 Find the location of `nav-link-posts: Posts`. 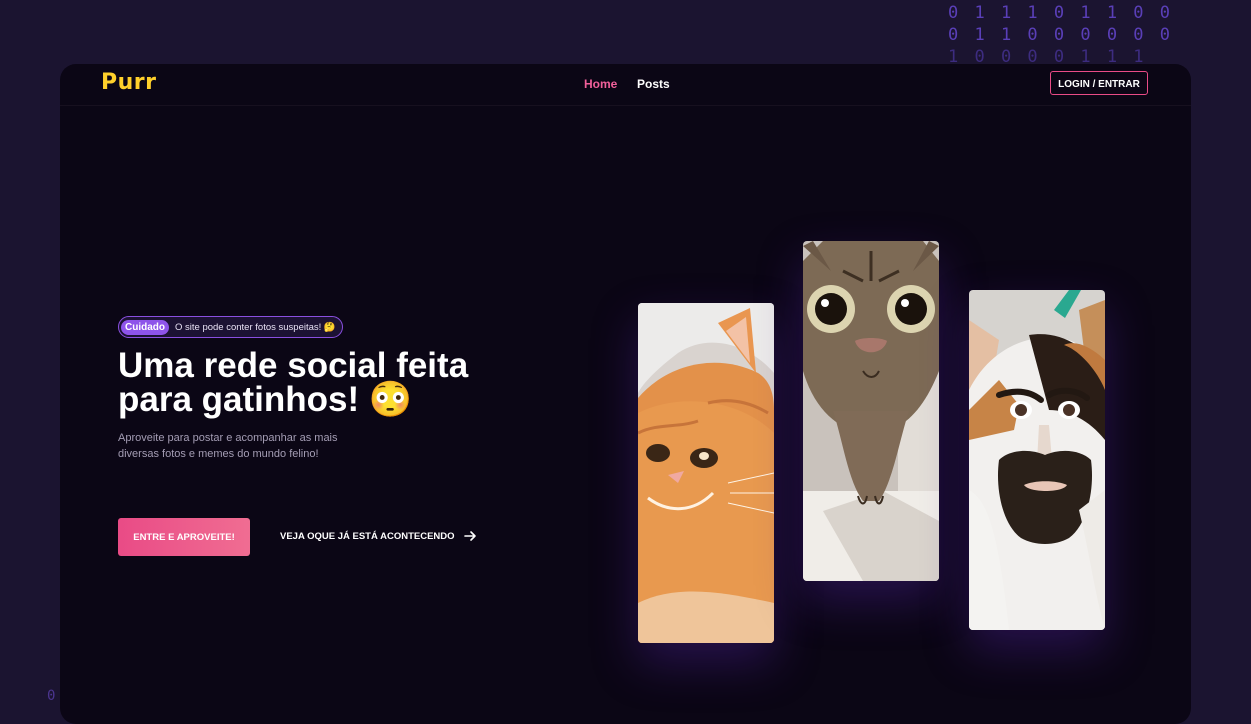

nav-link-posts: Posts is located at coordinates (653, 84).